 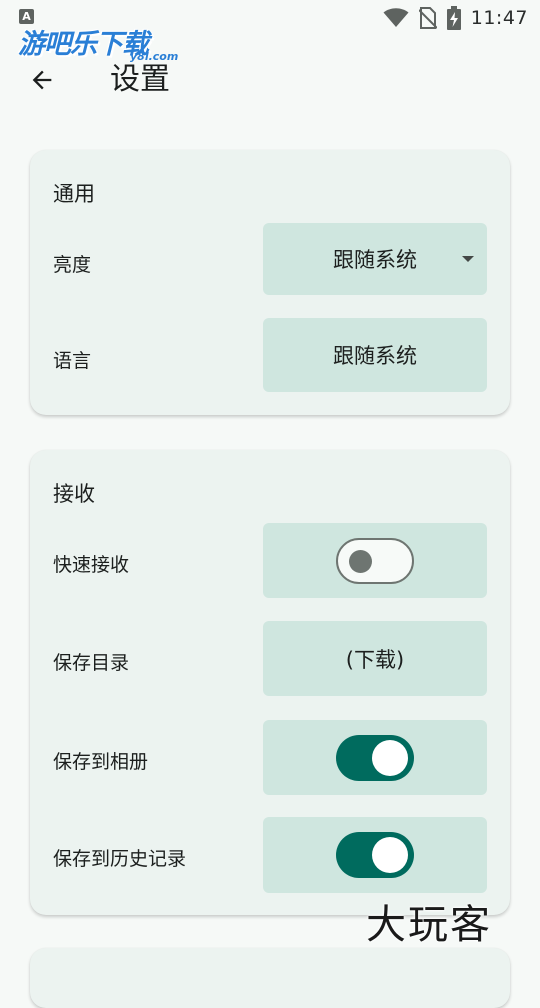 What do you see at coordinates (429, 925) in the screenshot?
I see `watermark-bottom: 大玩客` at bounding box center [429, 925].